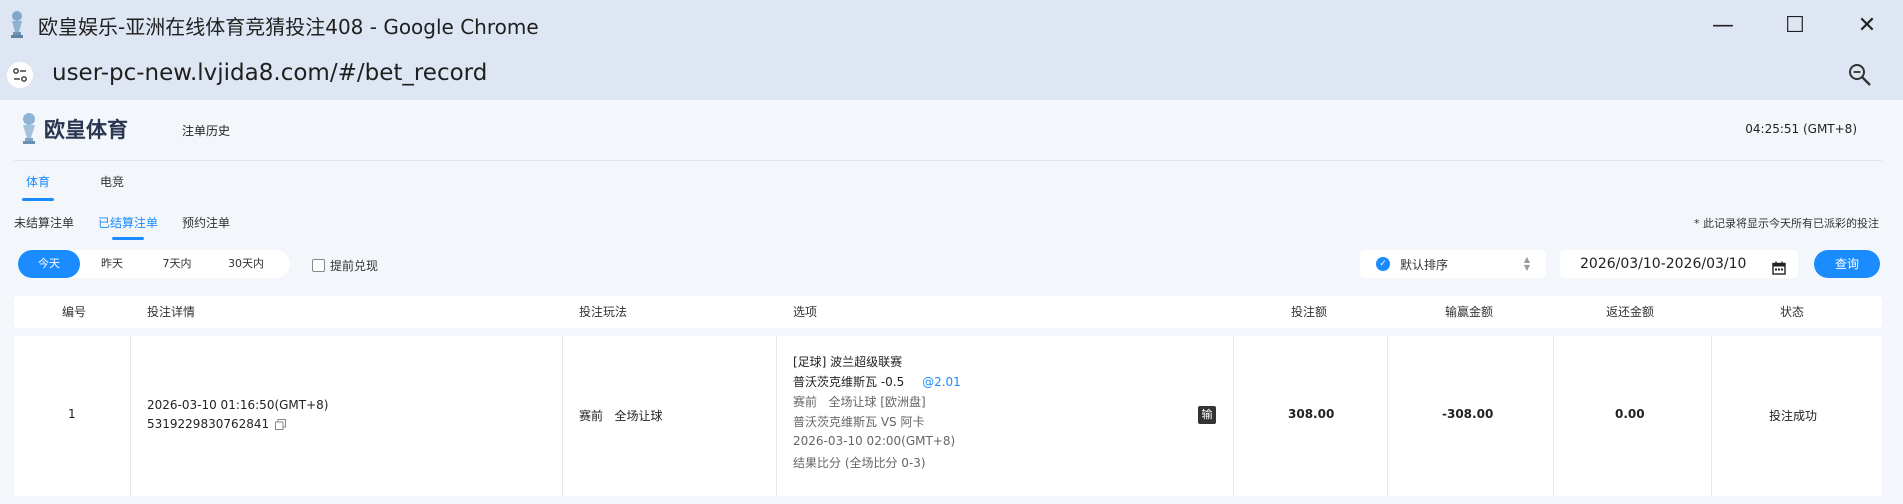  Describe the element at coordinates (269, 73) in the screenshot. I see `url-text: user-pc-new.lvjida8.com/#/bet_record` at that location.